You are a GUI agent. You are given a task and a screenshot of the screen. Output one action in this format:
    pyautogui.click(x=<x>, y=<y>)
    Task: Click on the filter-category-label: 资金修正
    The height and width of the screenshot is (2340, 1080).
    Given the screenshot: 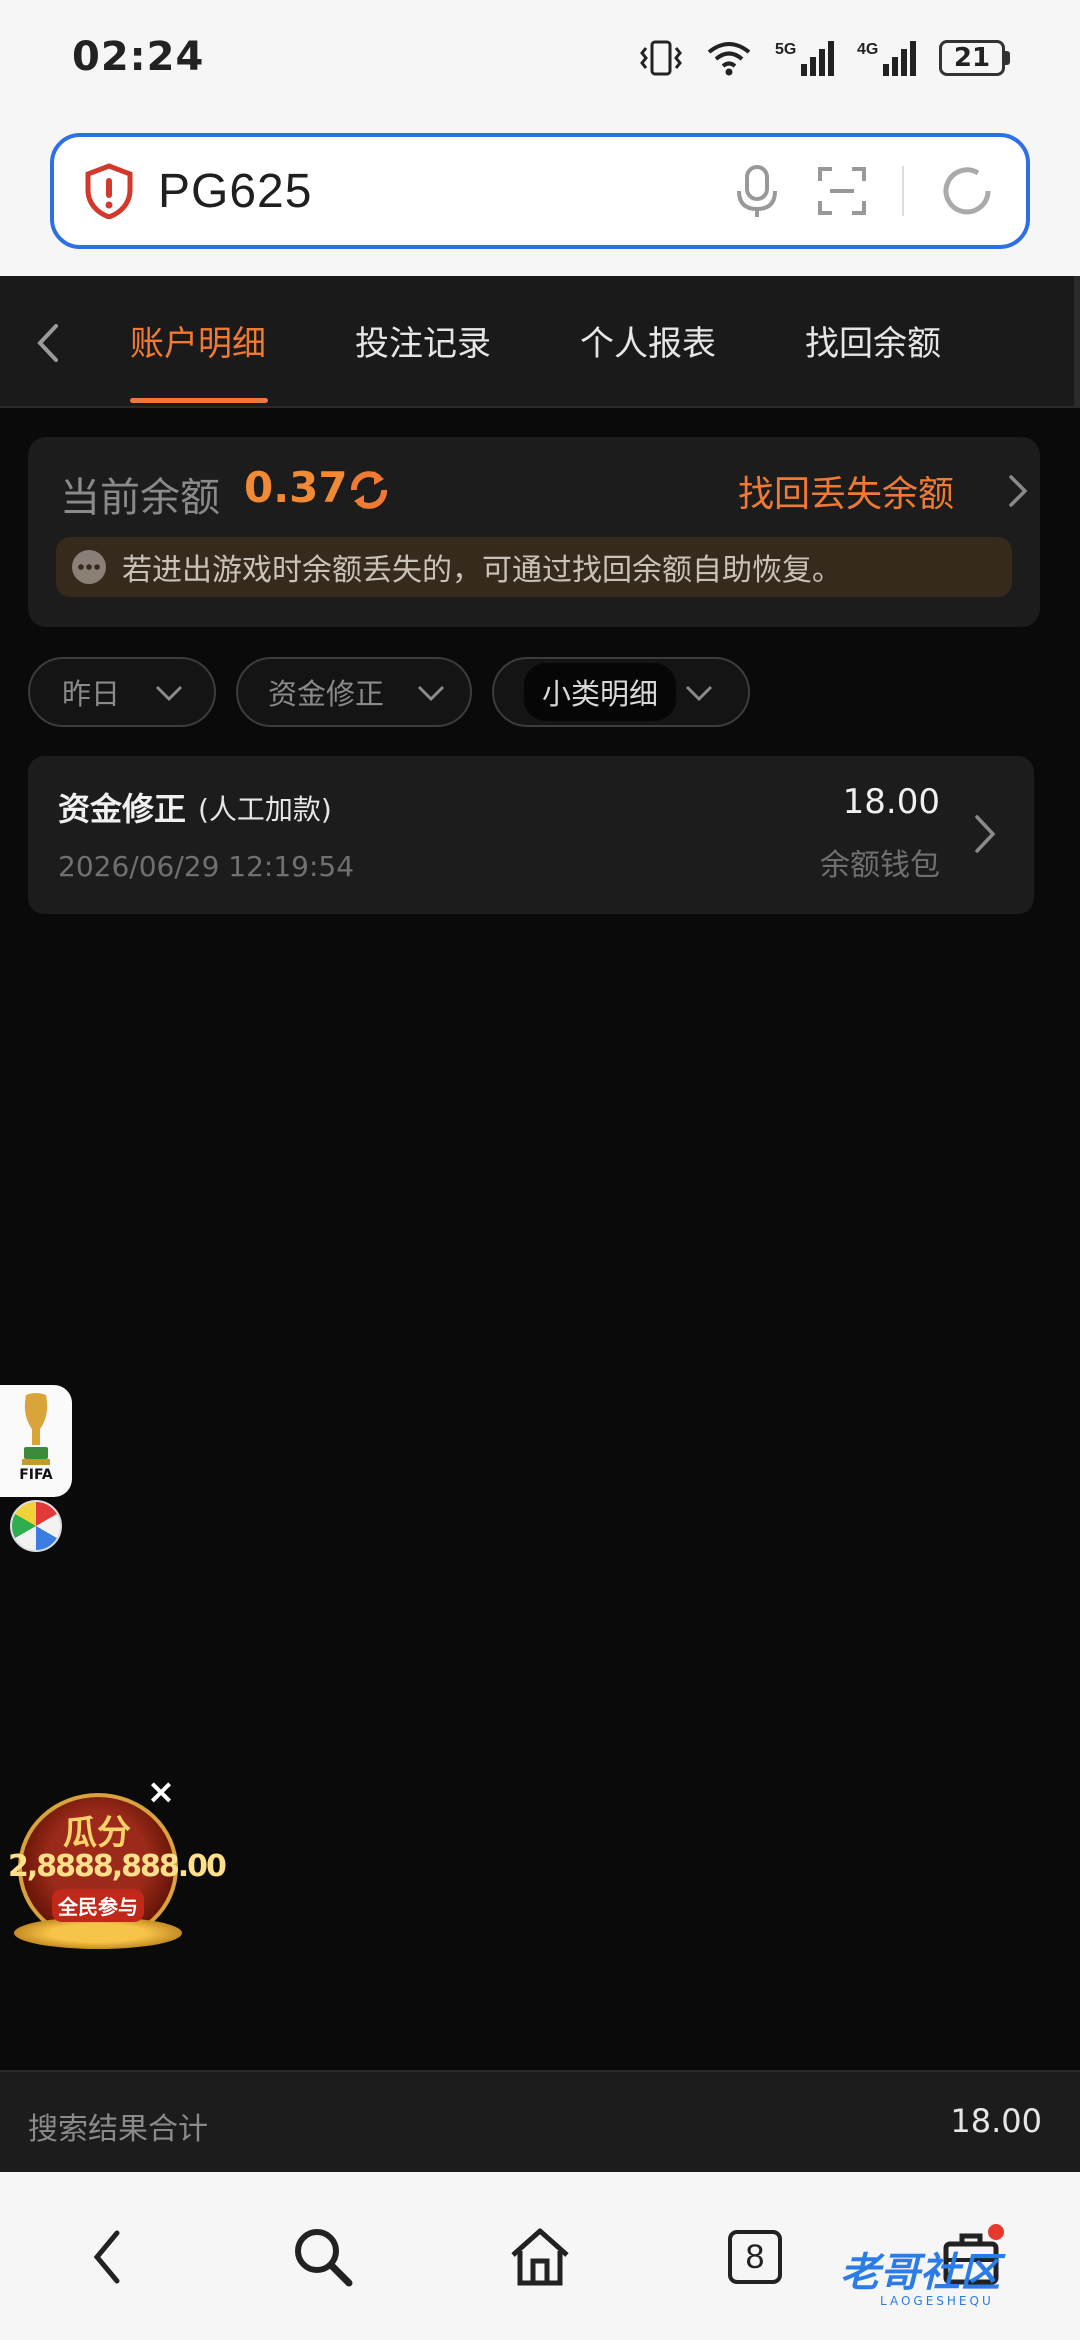 What is the action you would take?
    pyautogui.click(x=326, y=694)
    